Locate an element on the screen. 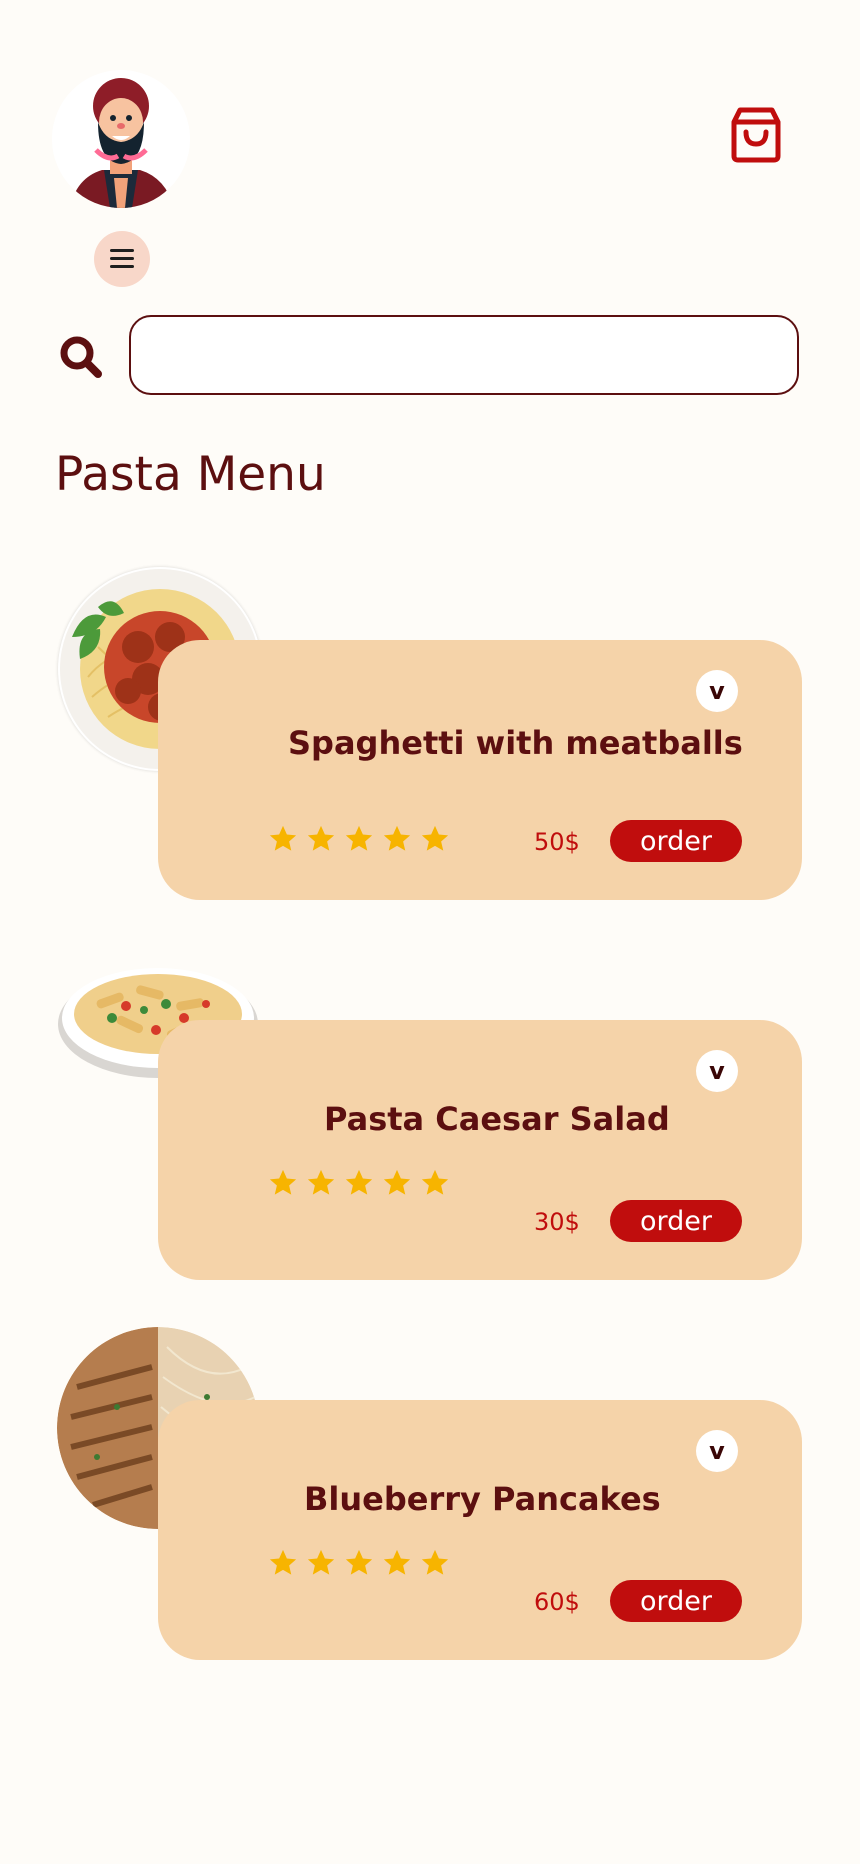 The image size is (860, 1864). menu-item-card: v Blueberry Pancakes 60$ order is located at coordinates (480, 1530).